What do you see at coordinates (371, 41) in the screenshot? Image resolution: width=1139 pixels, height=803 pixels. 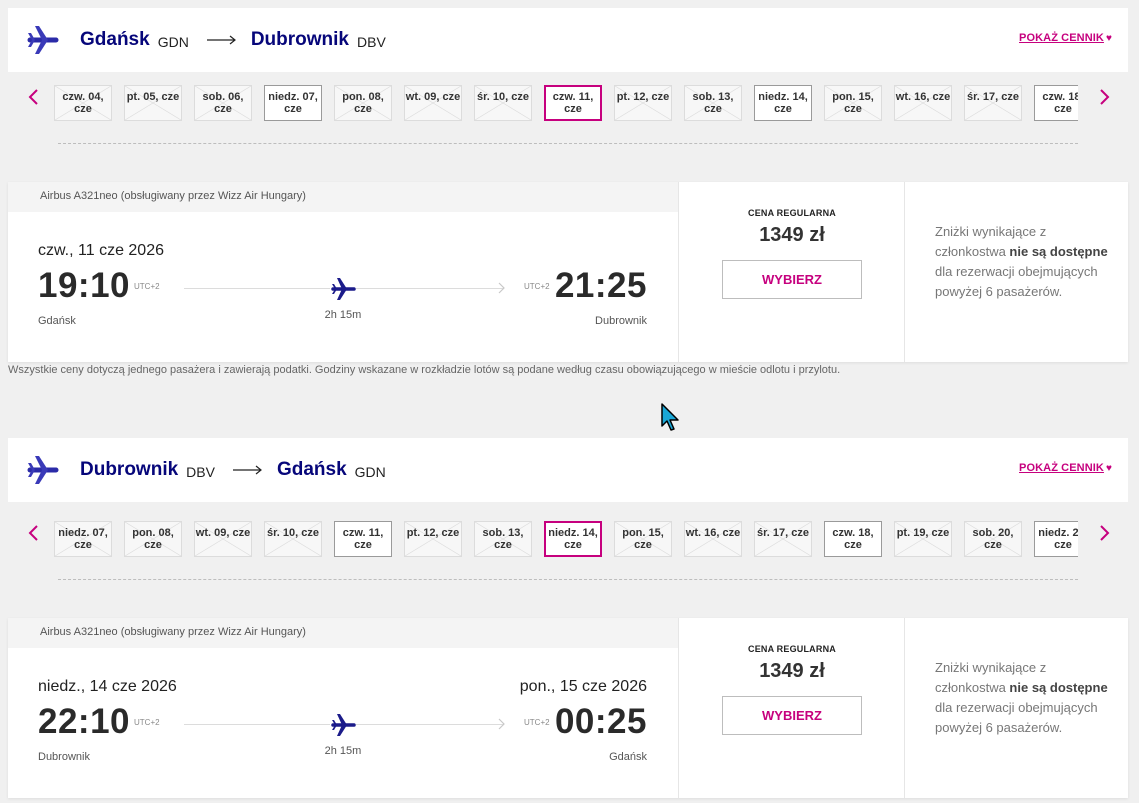 I see `destination-code: DBV` at bounding box center [371, 41].